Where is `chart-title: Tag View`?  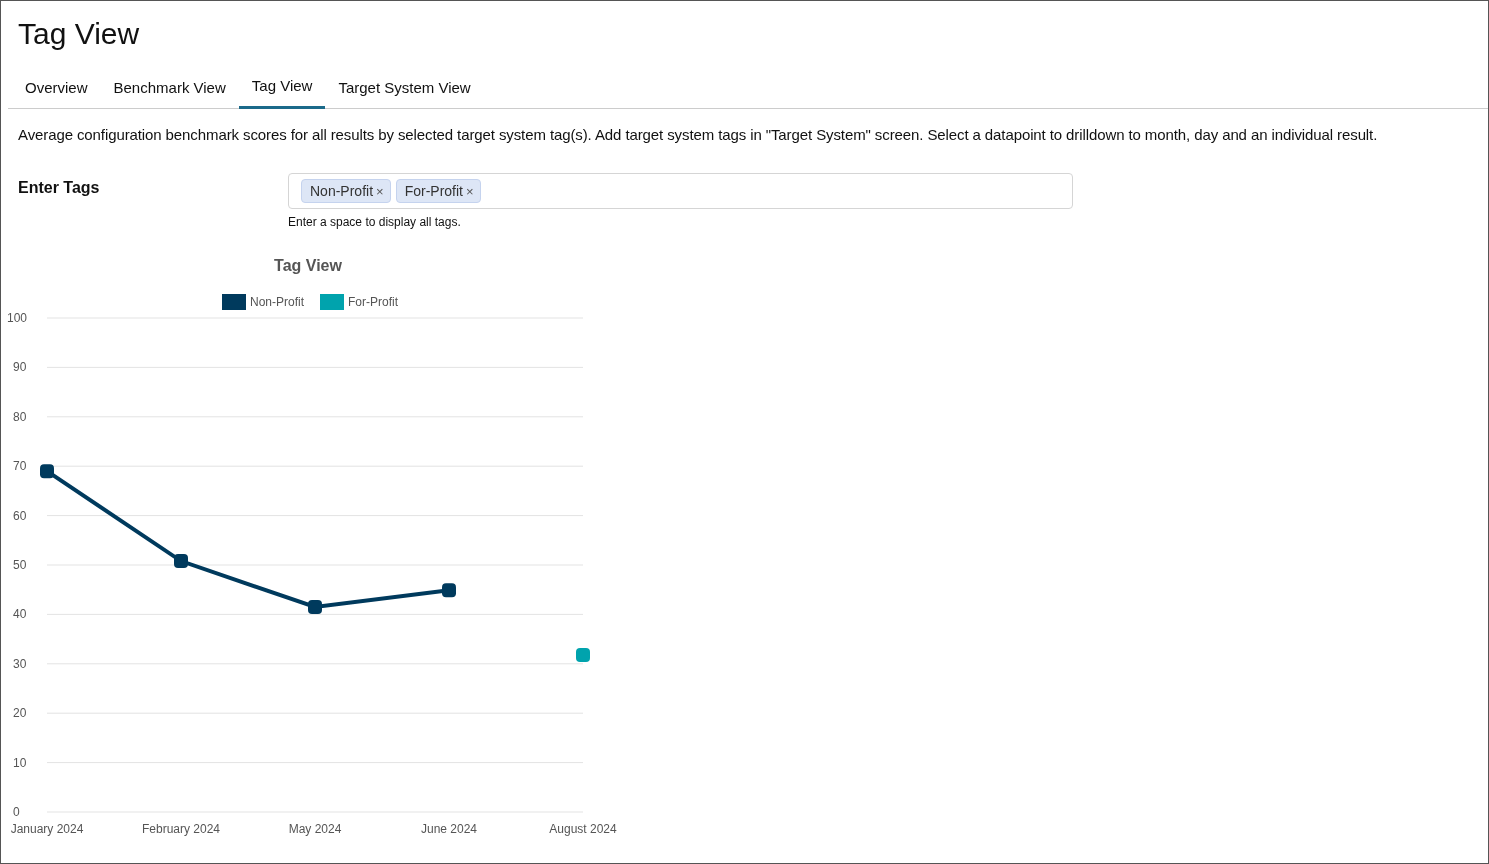 chart-title: Tag View is located at coordinates (308, 265).